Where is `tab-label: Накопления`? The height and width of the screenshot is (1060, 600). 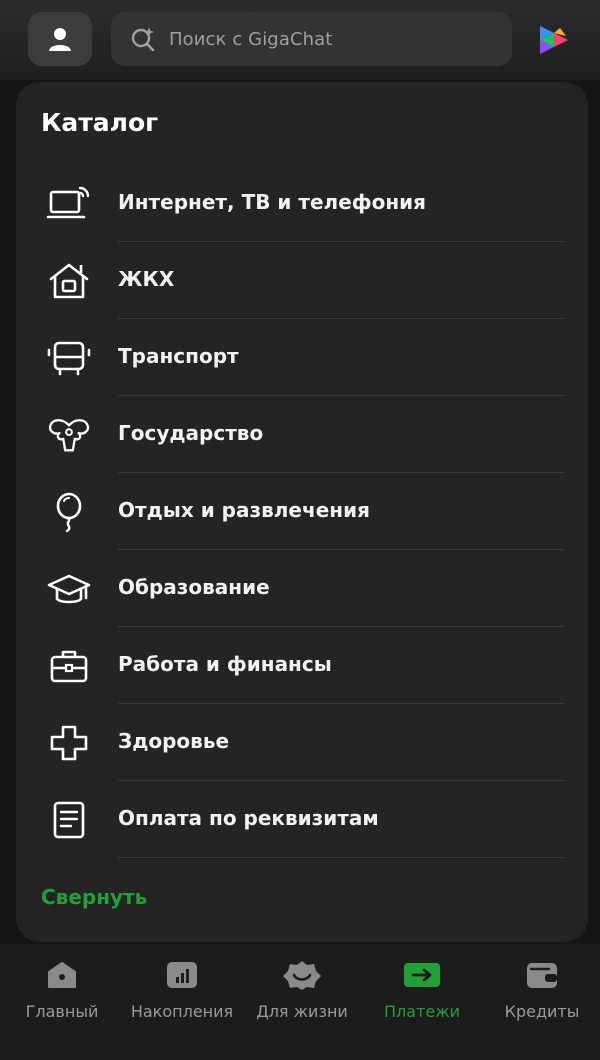 tab-label: Накопления is located at coordinates (182, 1011).